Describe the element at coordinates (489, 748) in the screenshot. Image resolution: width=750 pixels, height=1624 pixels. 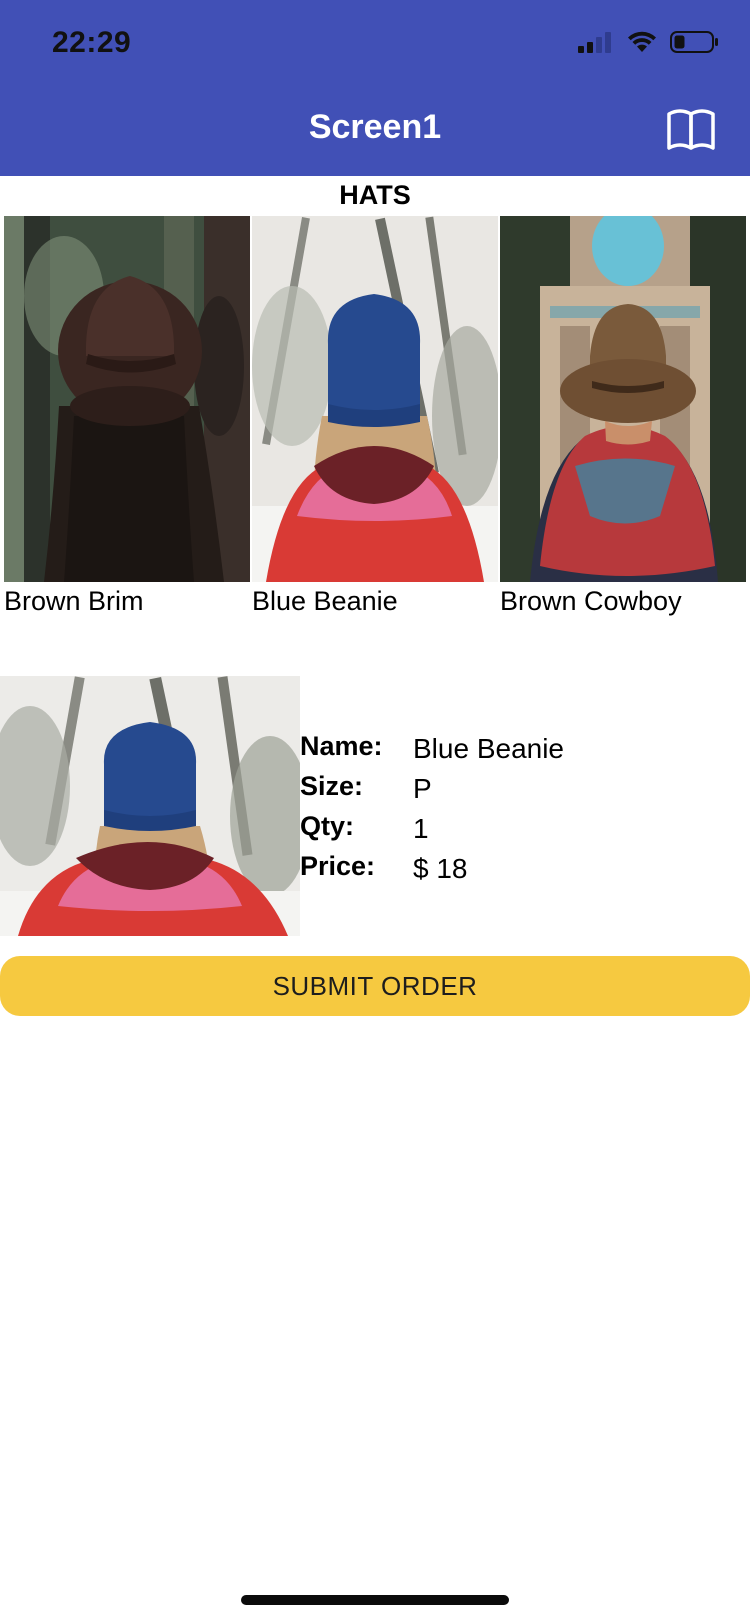
I see `name-value: Blue Beanie` at that location.